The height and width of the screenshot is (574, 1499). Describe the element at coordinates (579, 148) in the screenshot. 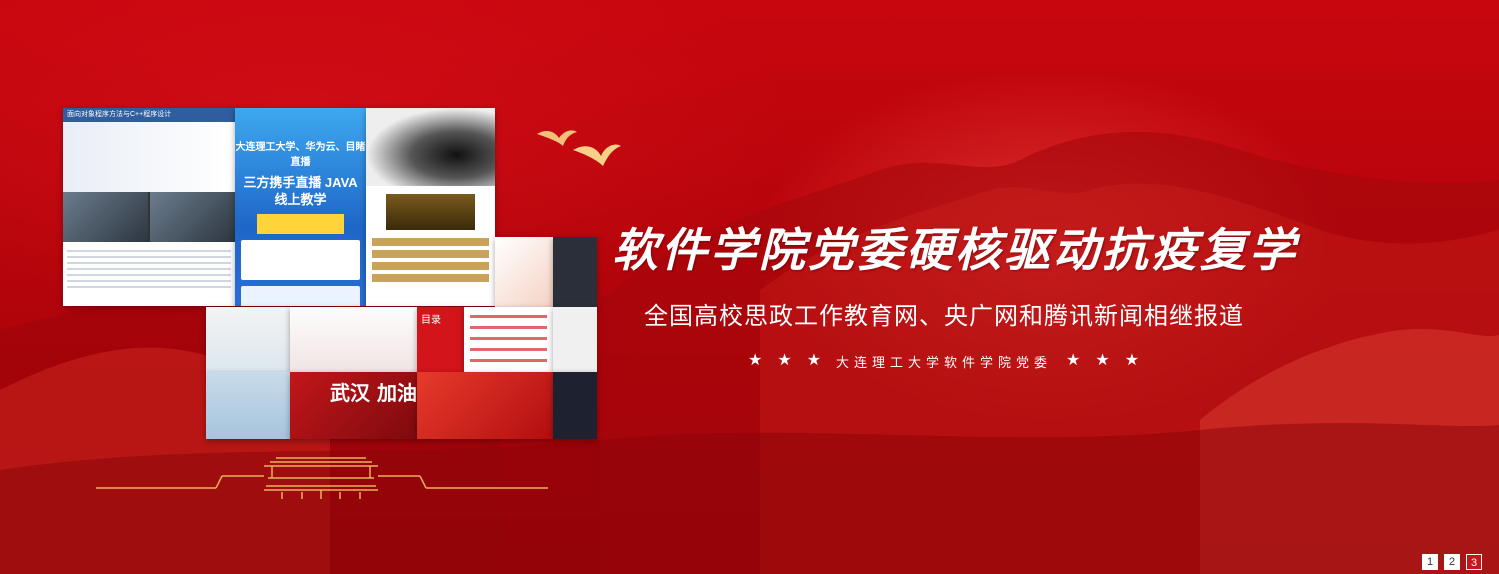

I see `doves-icon` at that location.